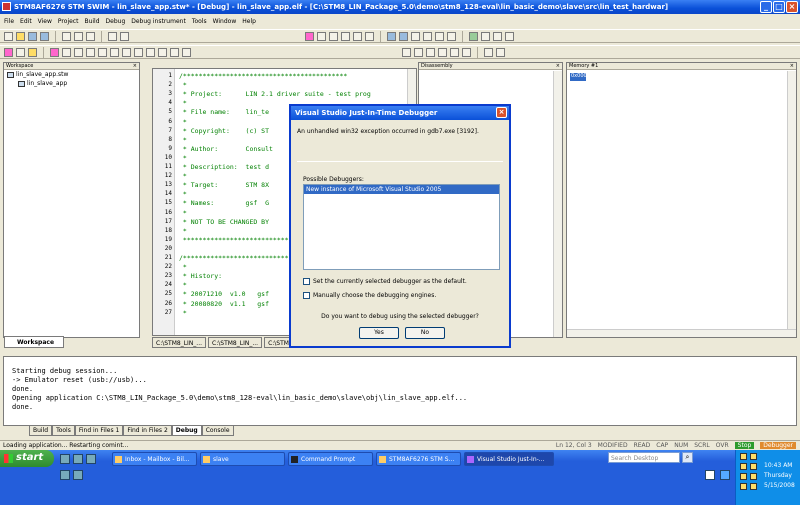  I want to click on find-in-files-icon, so click(369, 36).